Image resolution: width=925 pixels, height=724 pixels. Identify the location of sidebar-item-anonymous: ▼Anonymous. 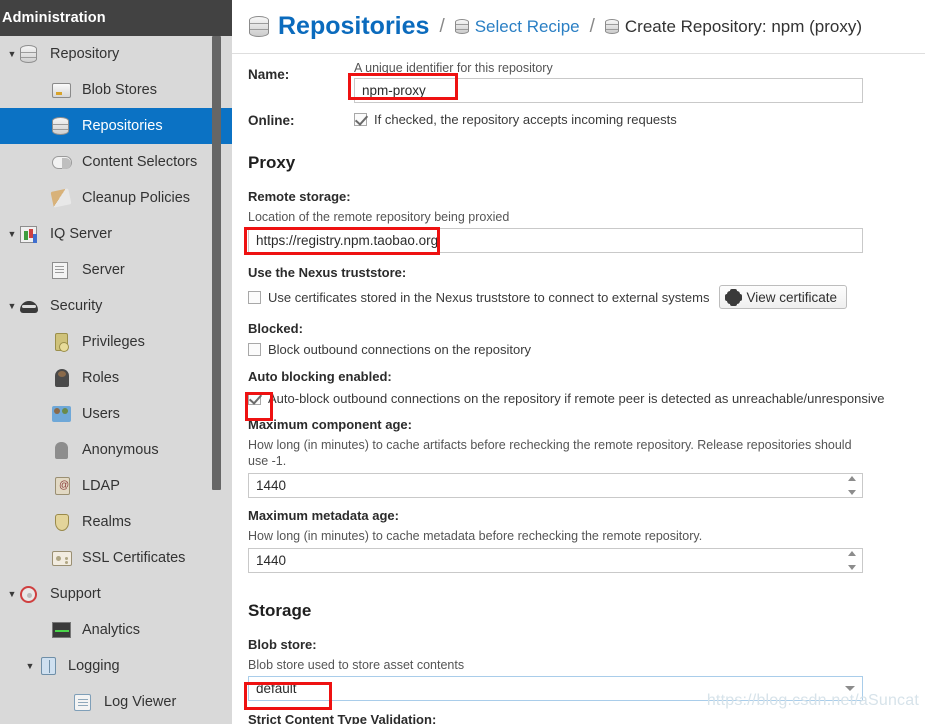
(116, 450).